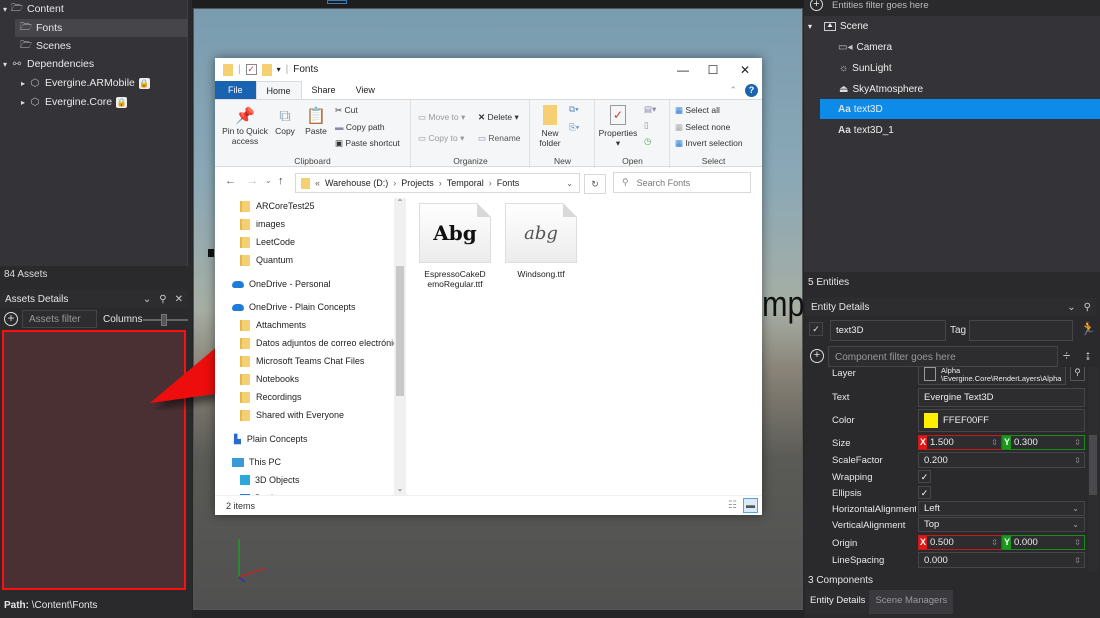  Describe the element at coordinates (230, 181) in the screenshot. I see `back-button: ←` at that location.